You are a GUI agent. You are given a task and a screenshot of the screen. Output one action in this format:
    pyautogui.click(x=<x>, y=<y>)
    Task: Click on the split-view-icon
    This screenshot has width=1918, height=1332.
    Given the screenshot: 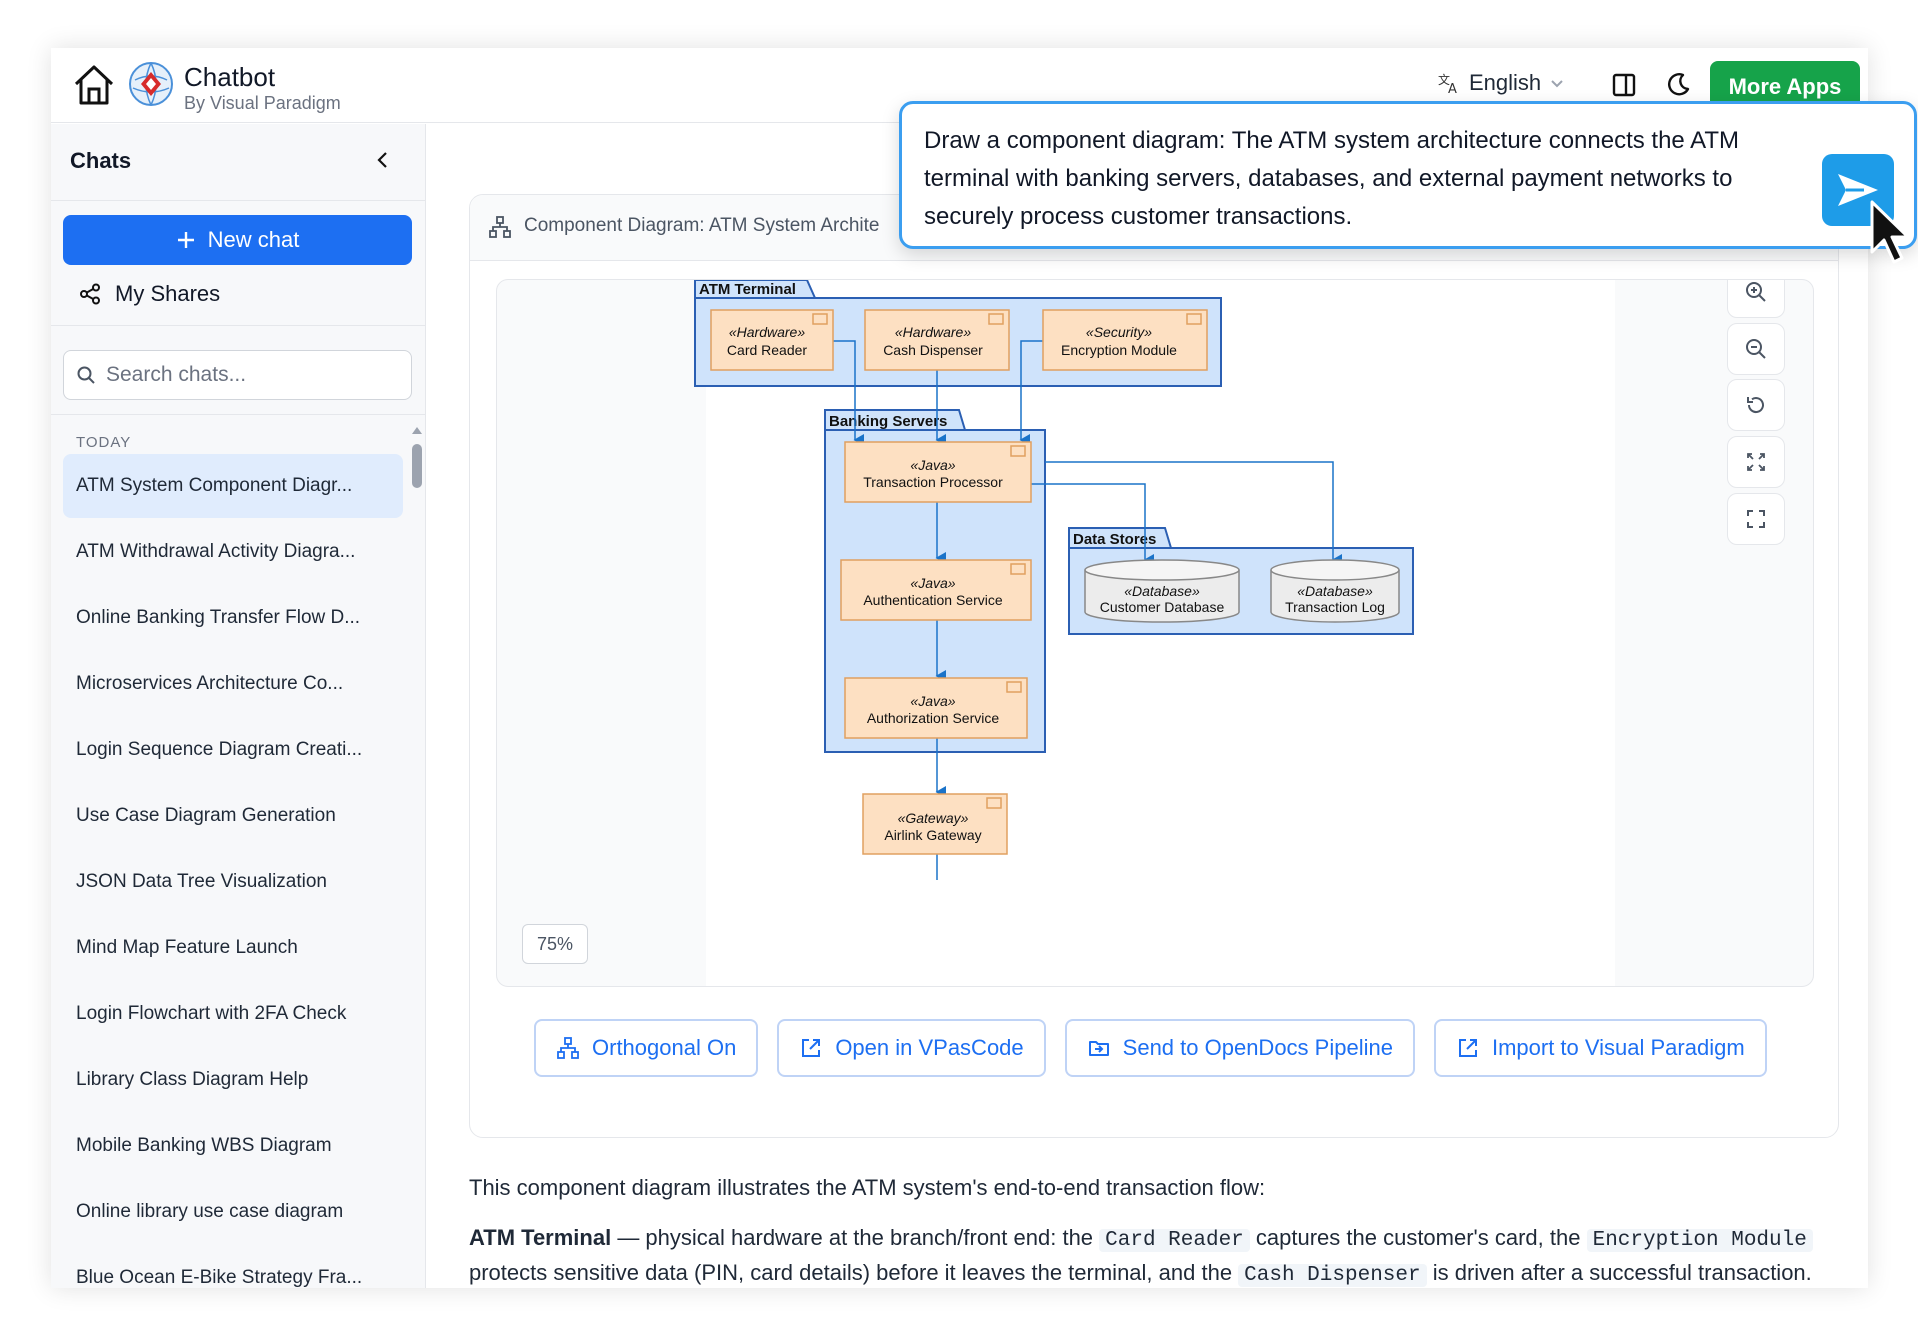 What is the action you would take?
    pyautogui.click(x=1624, y=85)
    